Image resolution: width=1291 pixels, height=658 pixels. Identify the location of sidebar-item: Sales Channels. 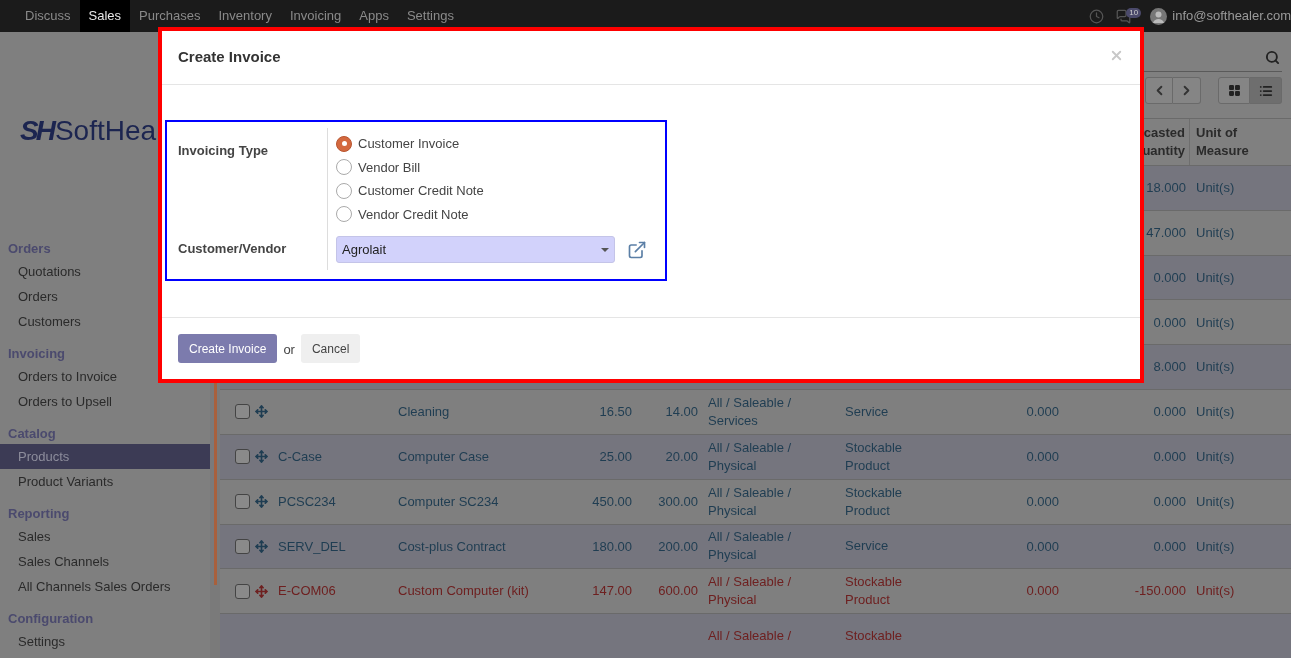
(105, 561).